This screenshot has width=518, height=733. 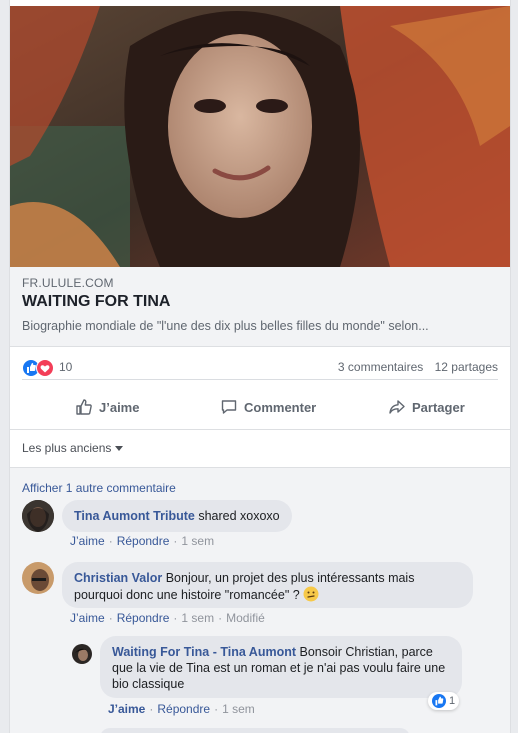 What do you see at coordinates (452, 701) in the screenshot?
I see `reaction-count: 1` at bounding box center [452, 701].